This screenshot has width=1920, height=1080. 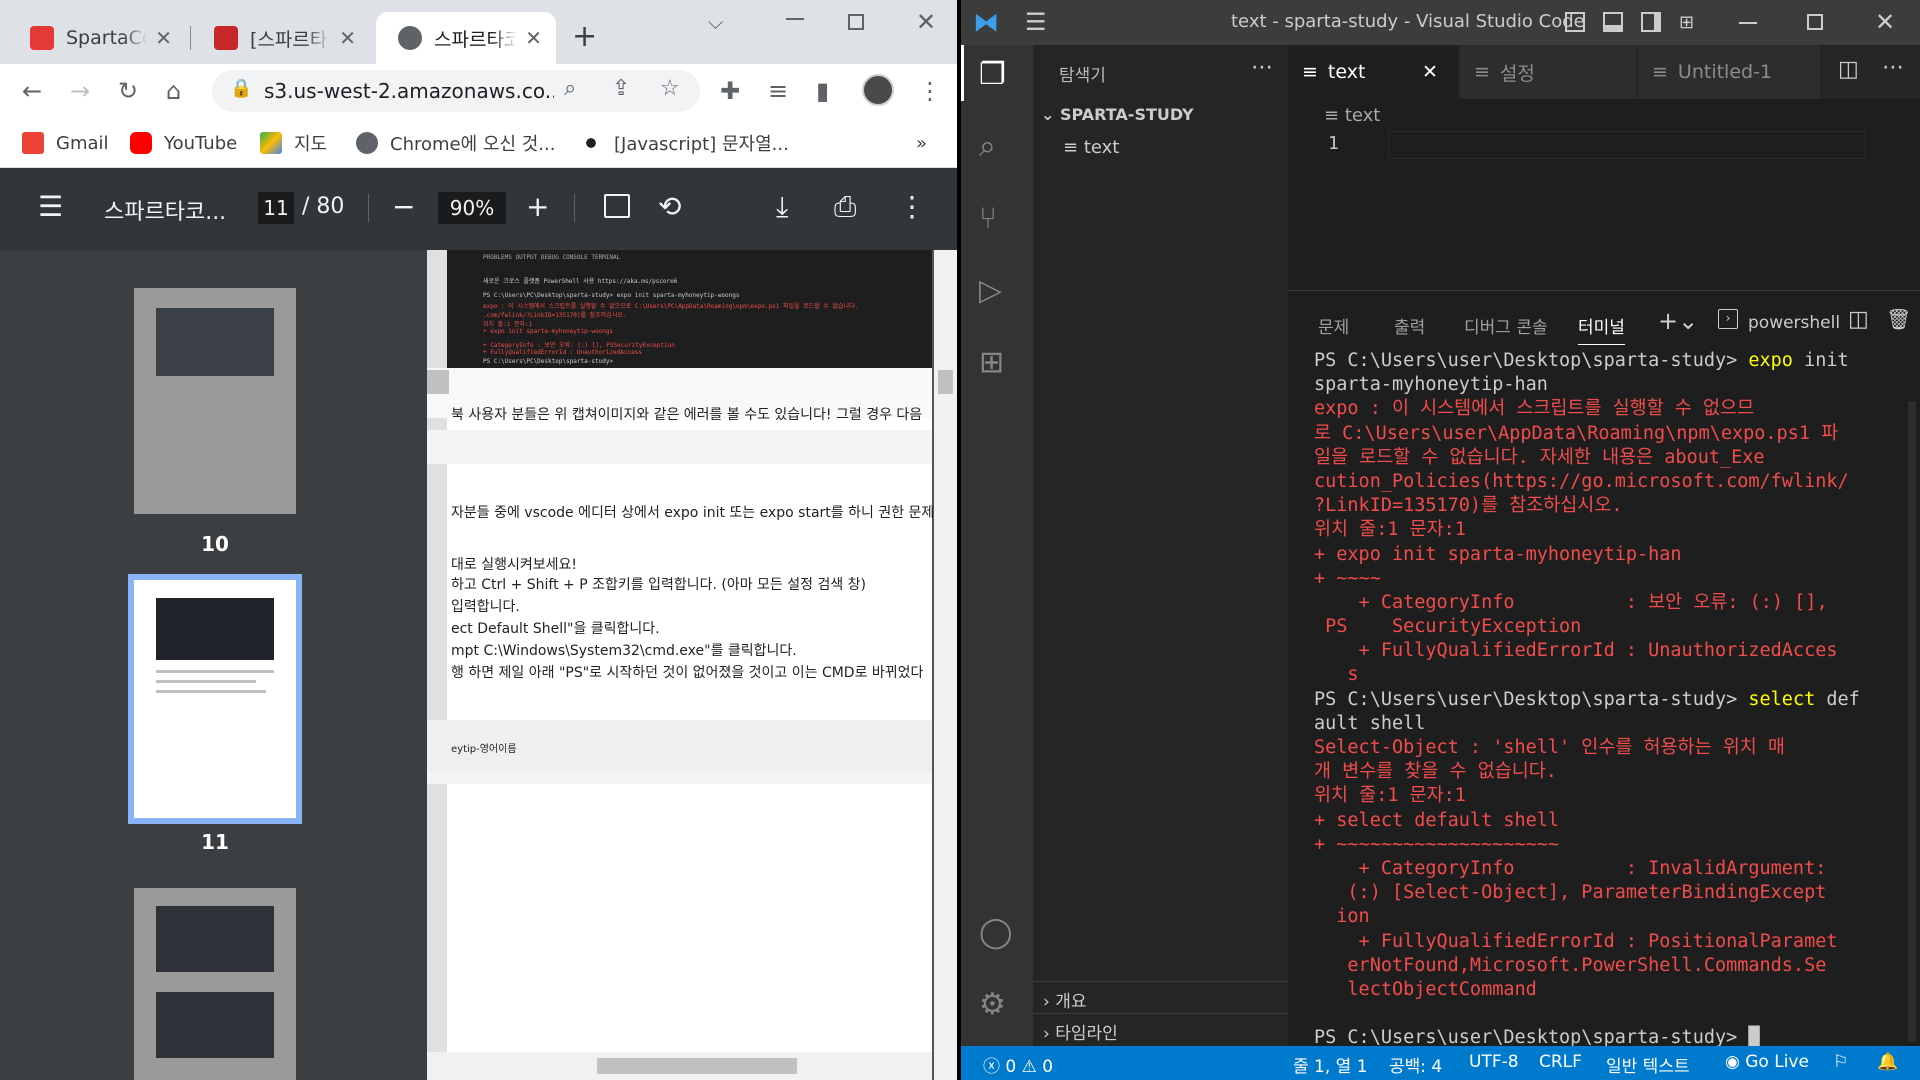 What do you see at coordinates (215, 984) in the screenshot?
I see `thumbnail-page` at bounding box center [215, 984].